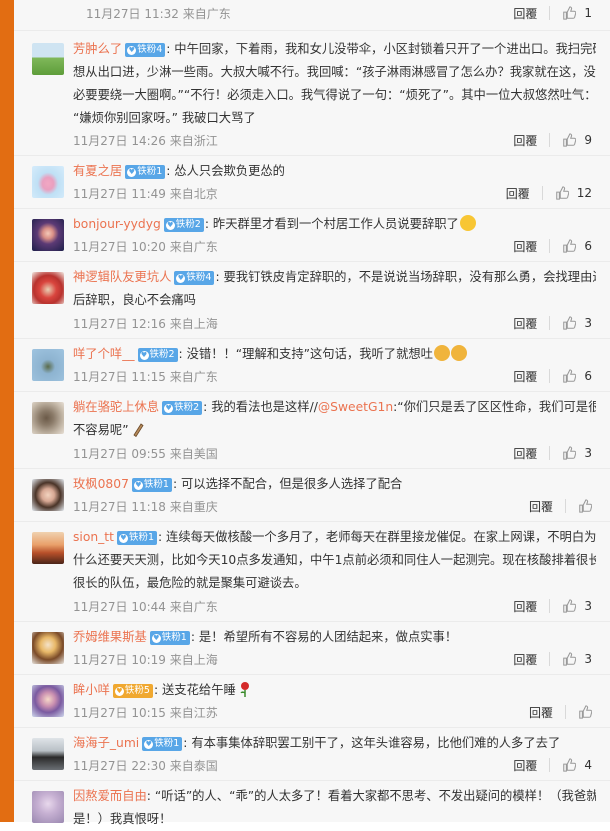 The image size is (610, 831). I want to click on divider, so click(550, 13).